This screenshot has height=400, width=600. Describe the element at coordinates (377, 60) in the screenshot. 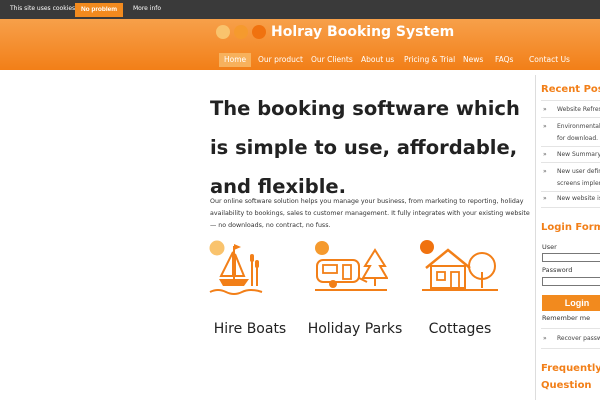

I see `nav-item-about-us: About us` at that location.